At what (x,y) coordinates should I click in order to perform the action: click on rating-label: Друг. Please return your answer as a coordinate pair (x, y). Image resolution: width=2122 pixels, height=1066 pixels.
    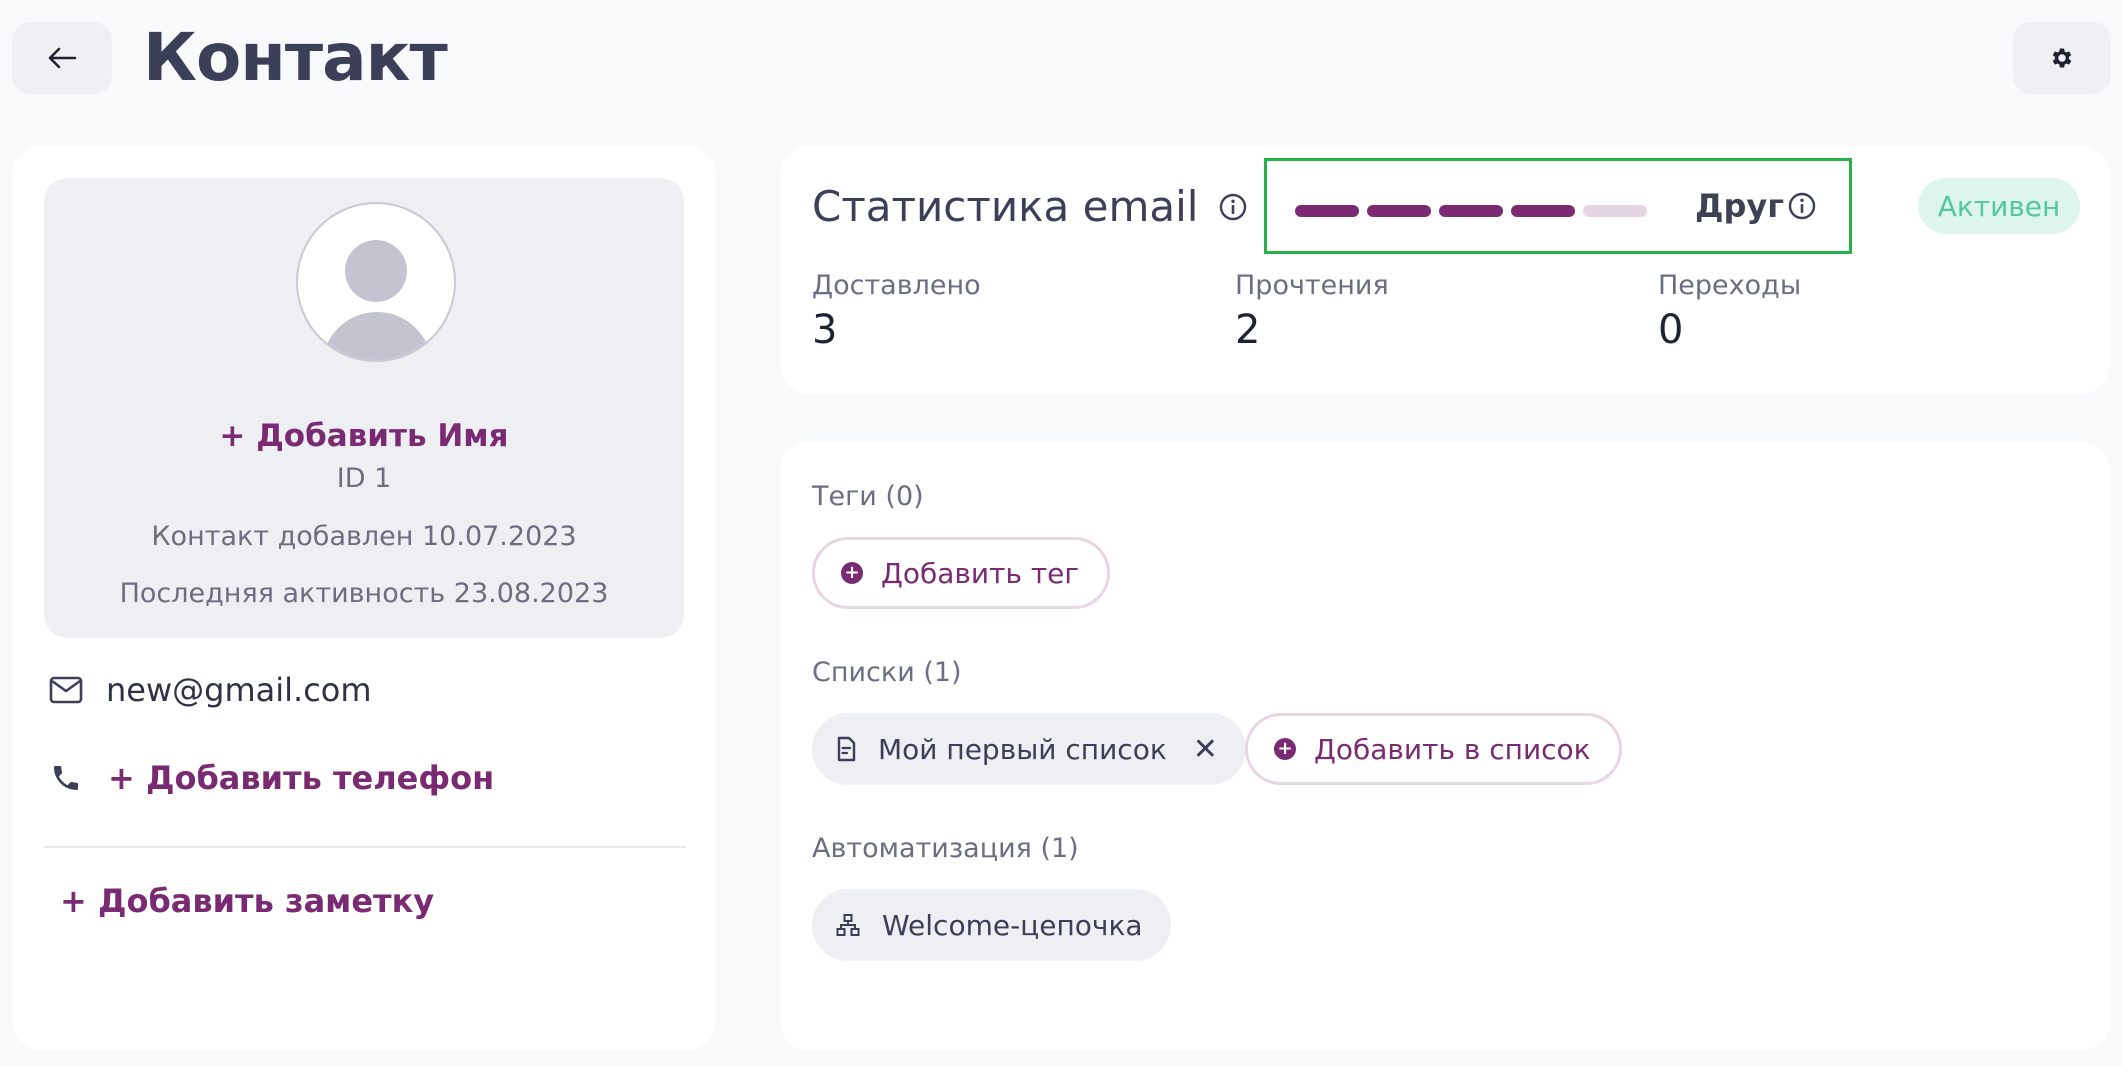
    Looking at the image, I should click on (1739, 206).